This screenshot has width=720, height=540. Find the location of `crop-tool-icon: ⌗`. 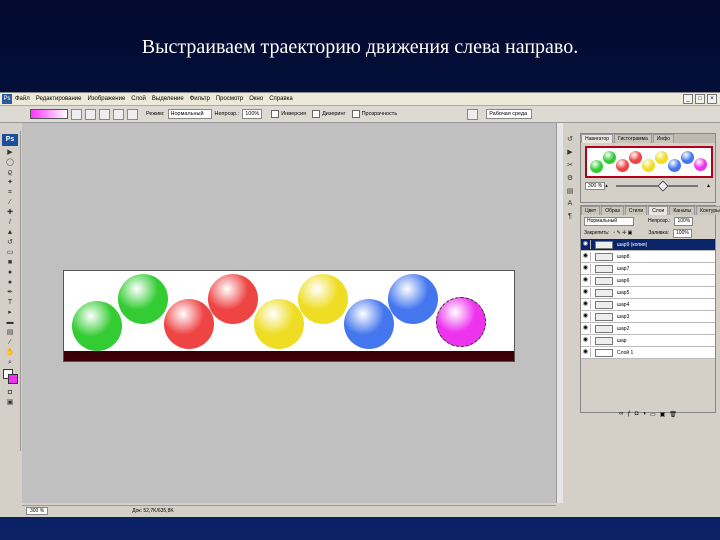

crop-tool-icon: ⌗ is located at coordinates (10, 193).